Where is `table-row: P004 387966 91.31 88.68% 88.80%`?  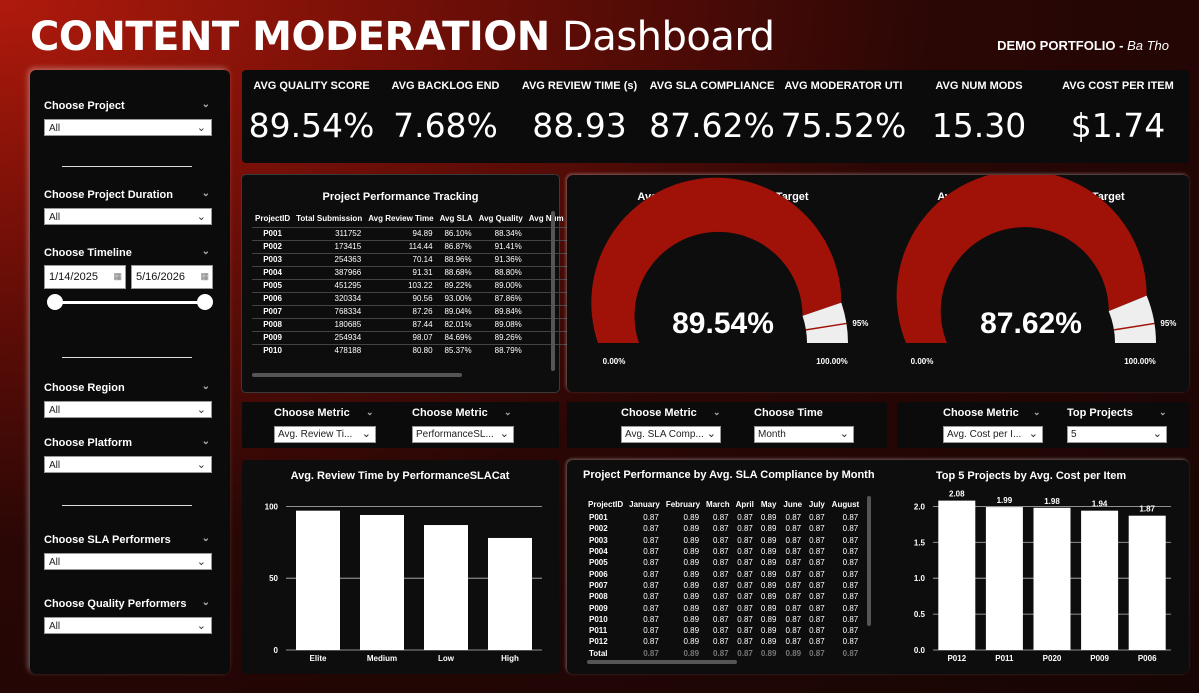 table-row: P004 387966 91.31 88.68% 88.80% is located at coordinates (409, 272).